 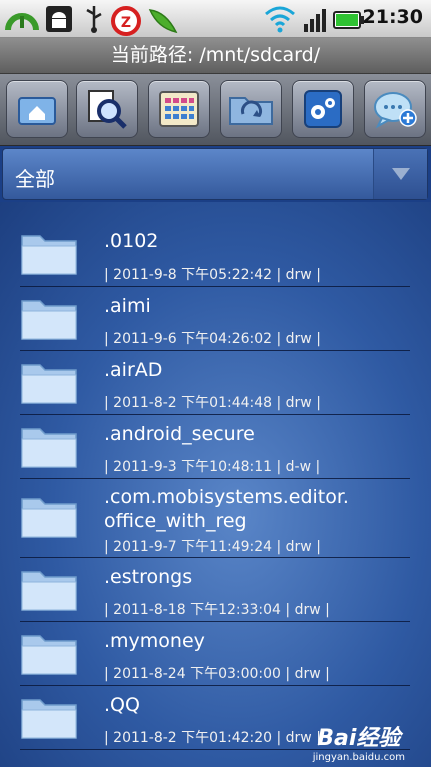 I want to click on home-button, so click(x=37, y=109).